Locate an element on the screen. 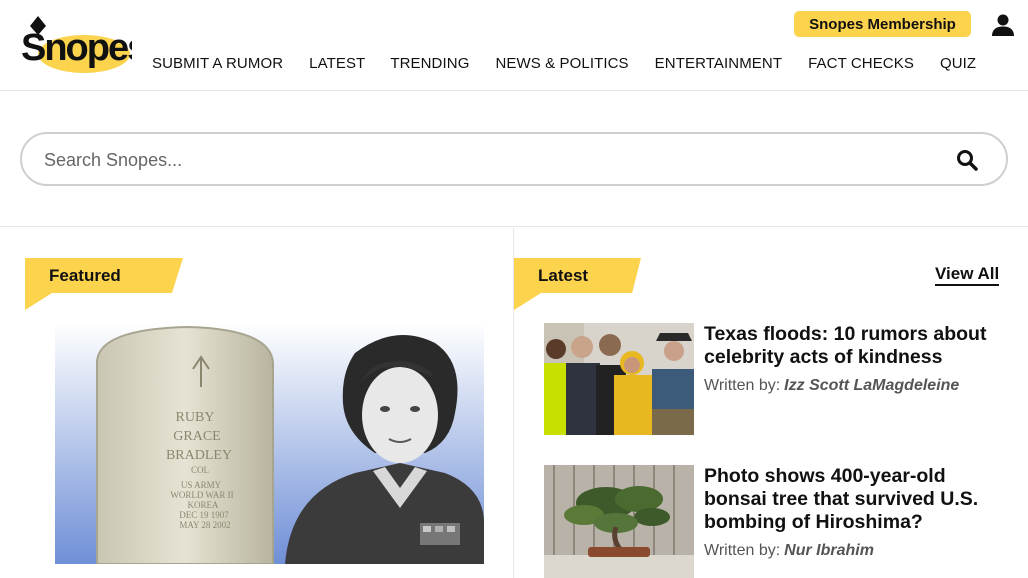 The width and height of the screenshot is (1028, 578). headstone-line: WORLD WAR II is located at coordinates (201, 495).